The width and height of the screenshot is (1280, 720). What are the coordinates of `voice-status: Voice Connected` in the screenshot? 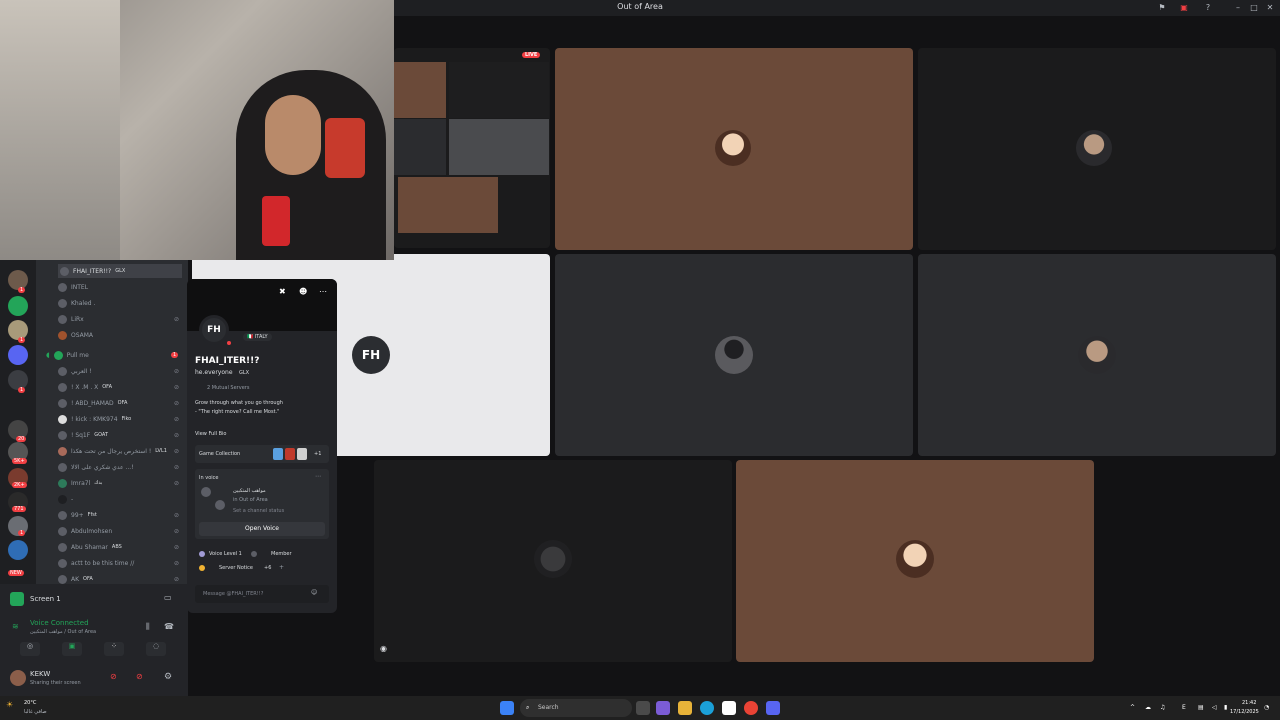 It's located at (59, 623).